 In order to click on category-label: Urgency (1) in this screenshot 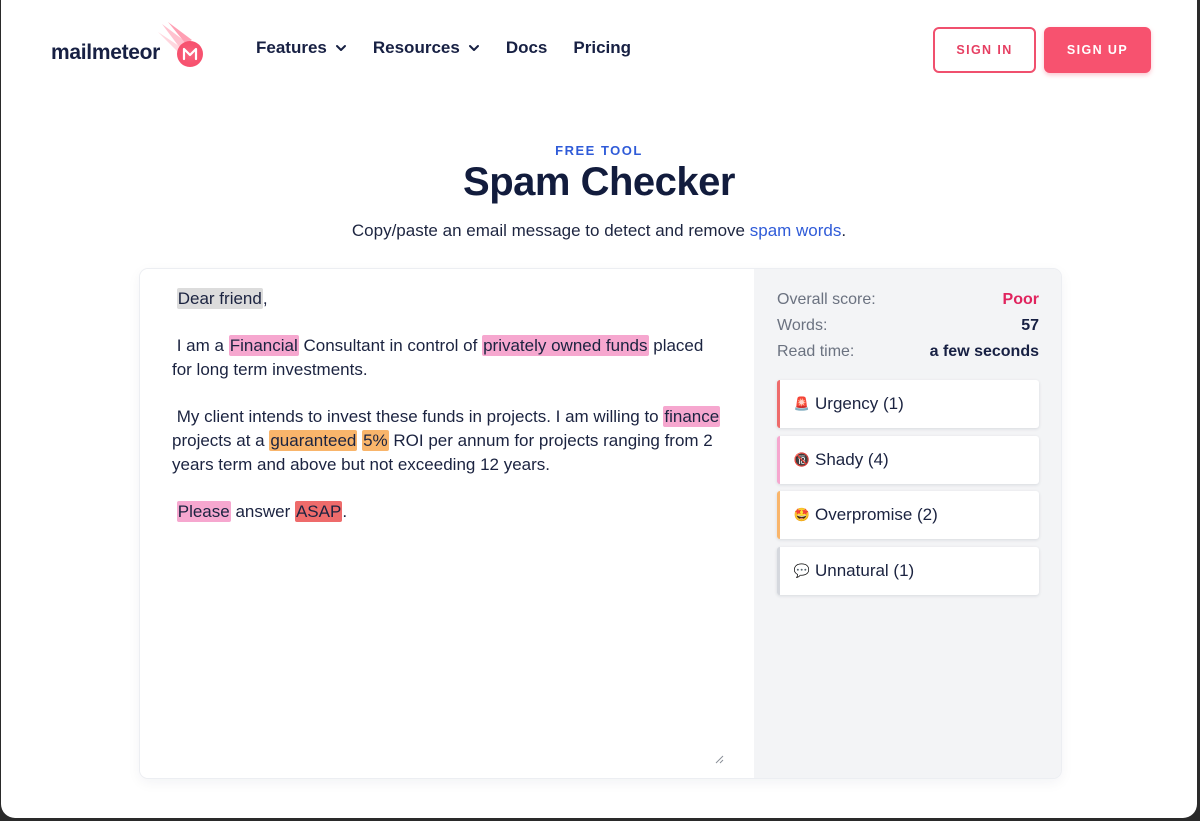, I will do `click(859, 403)`.